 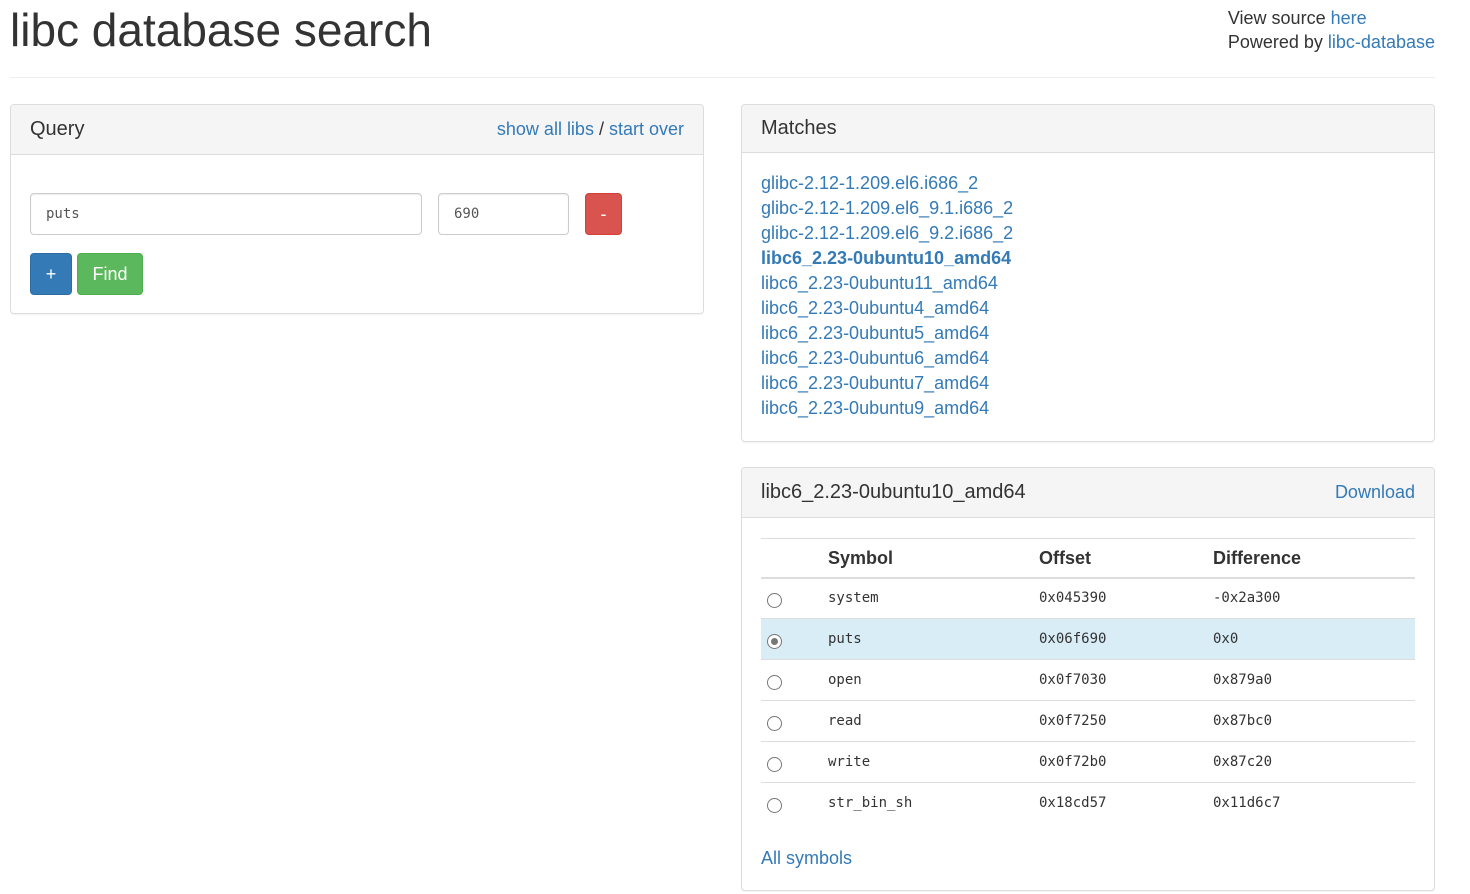 I want to click on symbol-table-header: Symbol Offset Difference, so click(x=1088, y=558).